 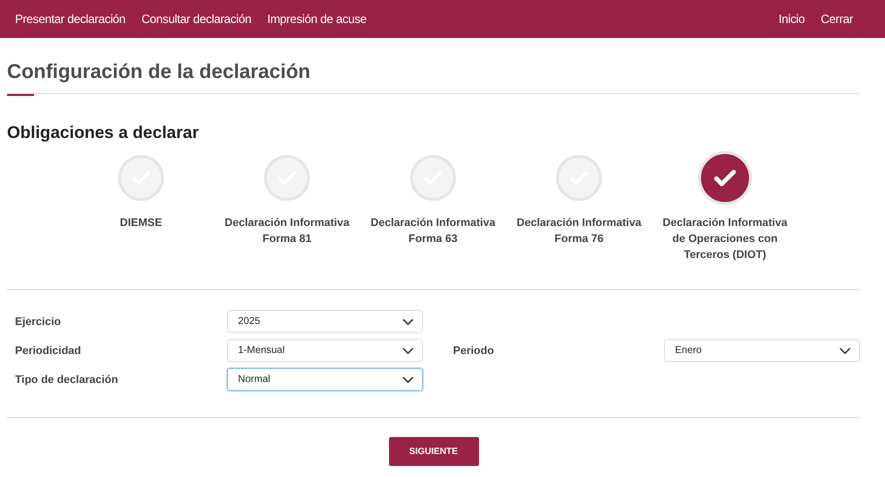 What do you see at coordinates (325, 322) in the screenshot?
I see `dropdown: 2025` at bounding box center [325, 322].